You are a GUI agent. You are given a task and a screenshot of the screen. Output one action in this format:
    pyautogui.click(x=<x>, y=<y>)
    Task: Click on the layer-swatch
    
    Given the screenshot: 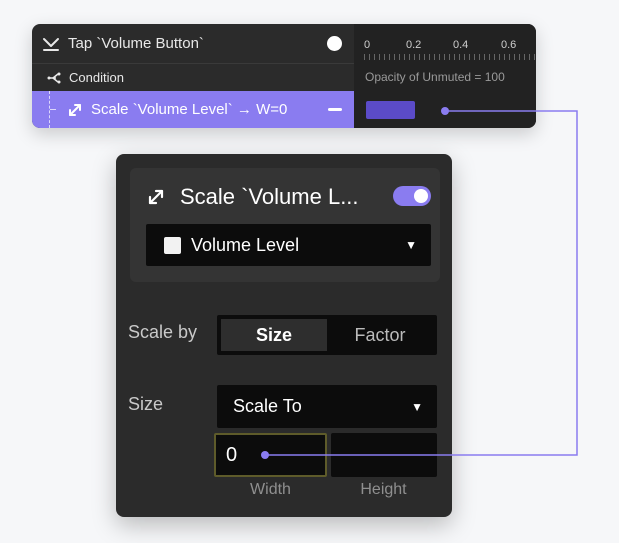 What is the action you would take?
    pyautogui.click(x=172, y=245)
    